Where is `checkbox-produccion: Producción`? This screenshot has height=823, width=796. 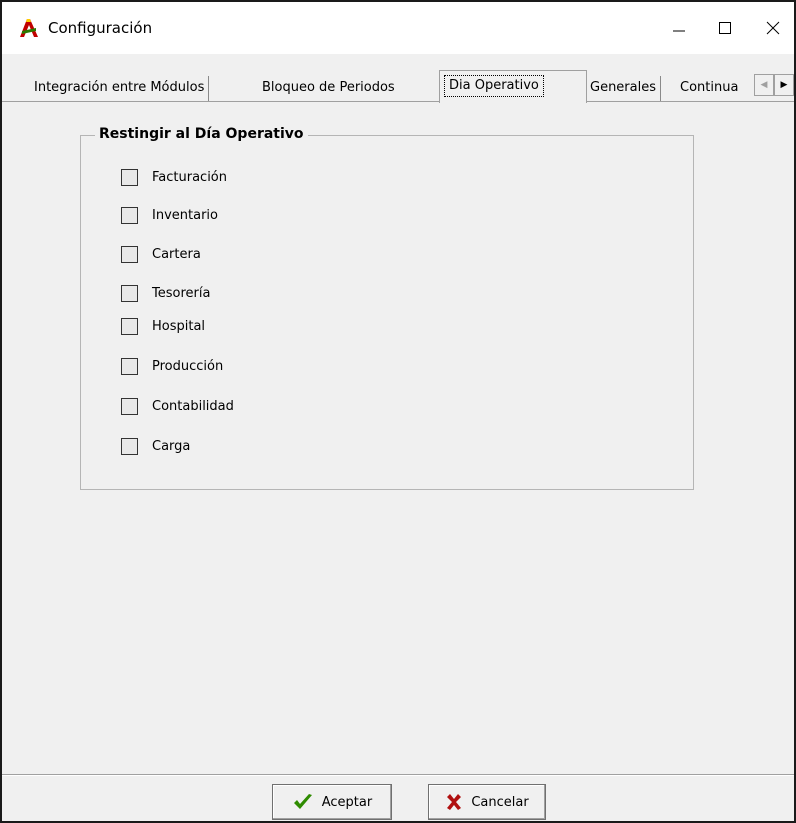 checkbox-produccion: Producción is located at coordinates (172, 366).